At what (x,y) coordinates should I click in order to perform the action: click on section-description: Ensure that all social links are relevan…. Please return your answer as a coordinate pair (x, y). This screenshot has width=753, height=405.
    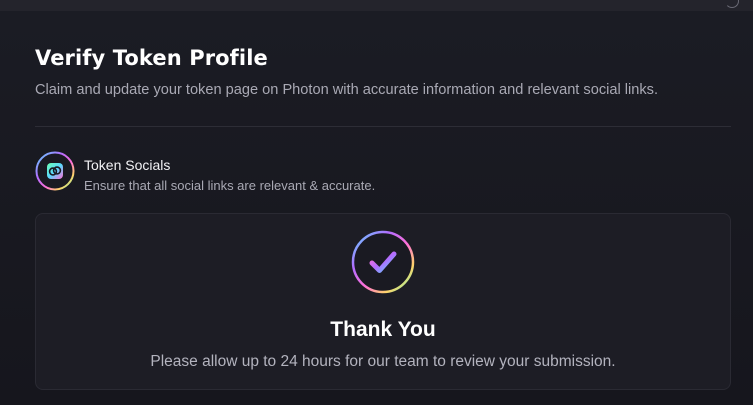
    Looking at the image, I should click on (230, 185).